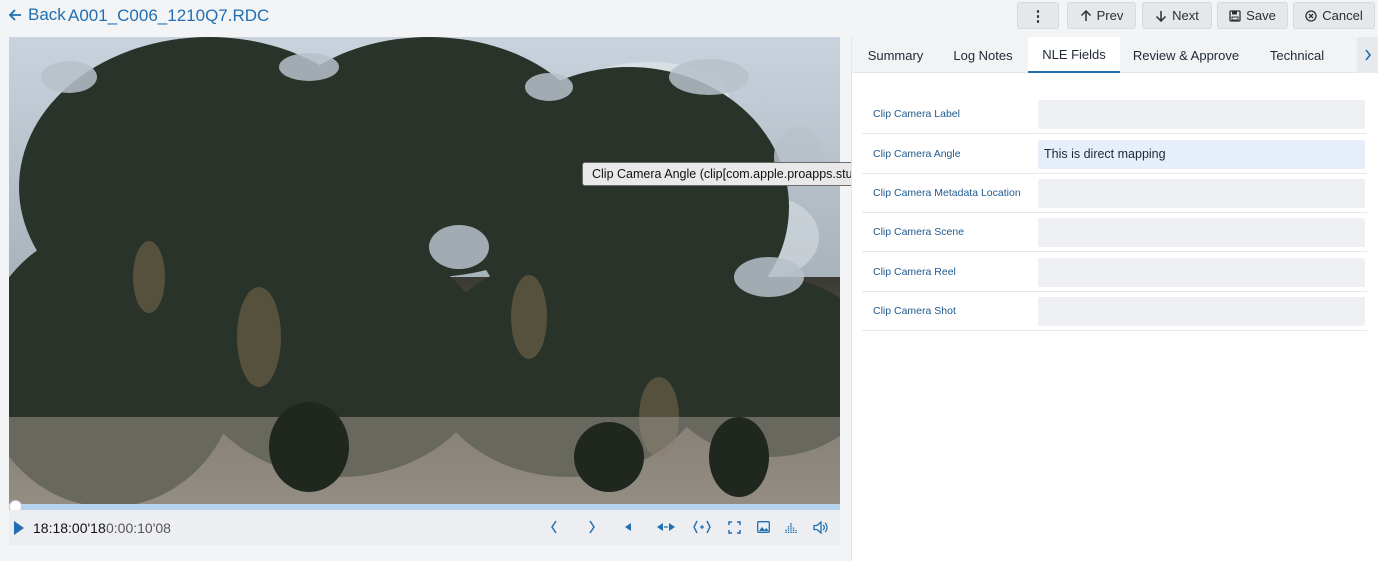 The width and height of the screenshot is (1378, 561). What do you see at coordinates (1297, 55) in the screenshot?
I see `tab-technical: Technical` at bounding box center [1297, 55].